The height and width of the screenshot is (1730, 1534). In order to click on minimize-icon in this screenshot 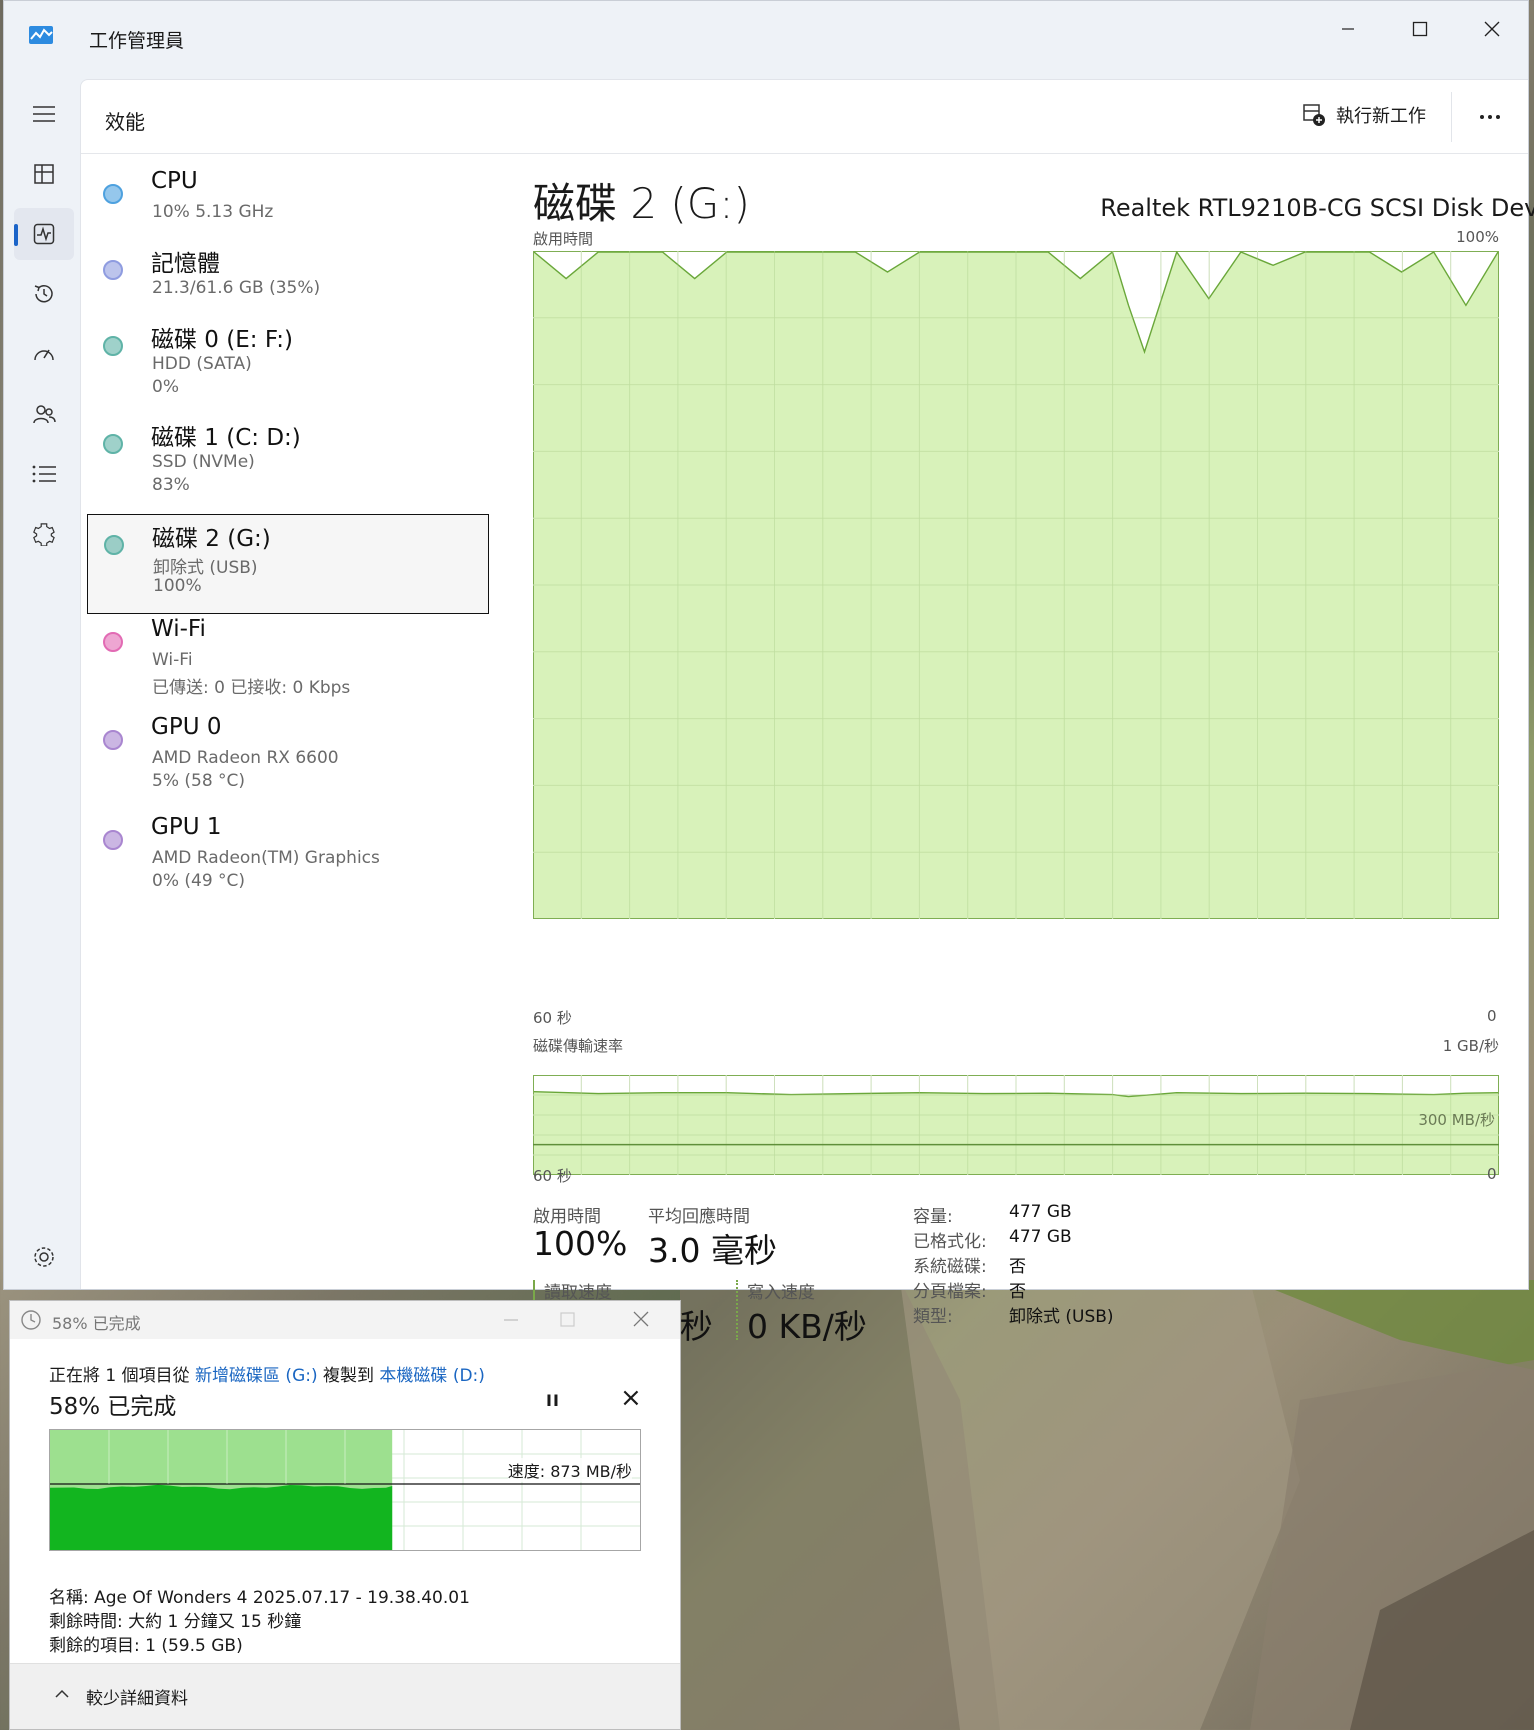, I will do `click(511, 1320)`.